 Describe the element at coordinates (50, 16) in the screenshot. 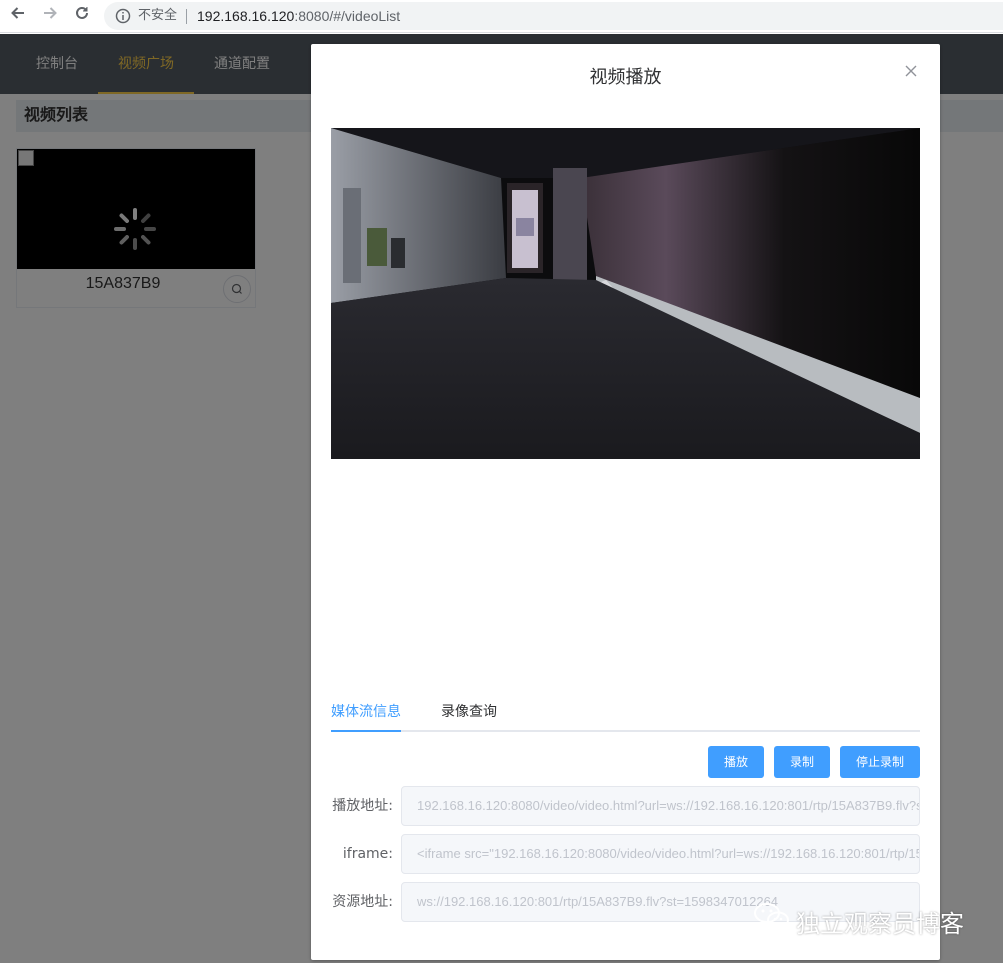

I see `forward-arrow-icon` at that location.